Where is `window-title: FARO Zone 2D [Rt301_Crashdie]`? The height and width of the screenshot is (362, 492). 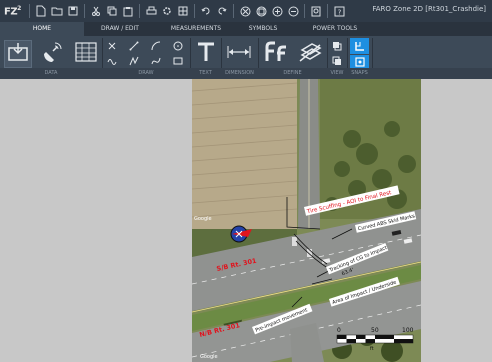 window-title: FARO Zone 2D [Rt301_Crashdie] is located at coordinates (429, 9).